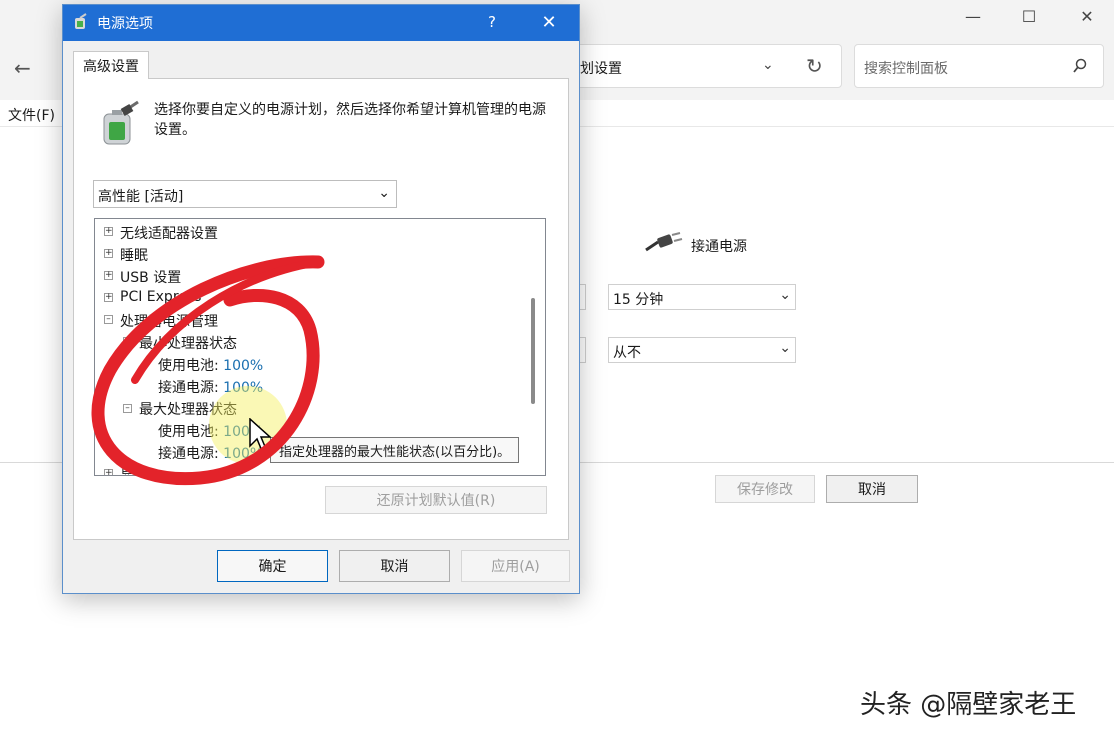 The image size is (1114, 735). I want to click on dialog-cancel-button: 取消, so click(394, 566).